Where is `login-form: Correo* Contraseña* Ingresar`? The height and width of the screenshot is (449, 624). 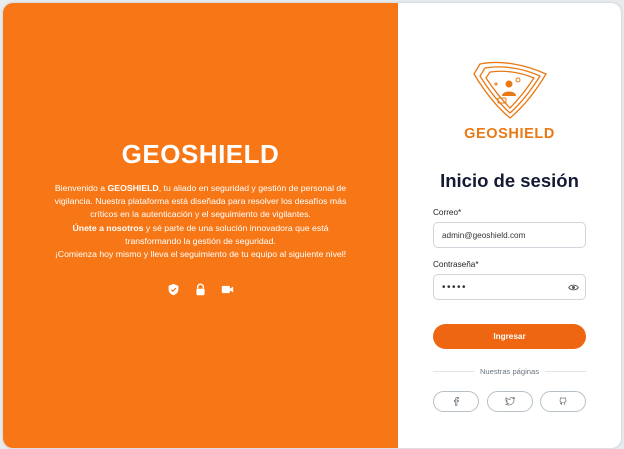 login-form: Correo* Contraseña* Ingresar is located at coordinates (509, 278).